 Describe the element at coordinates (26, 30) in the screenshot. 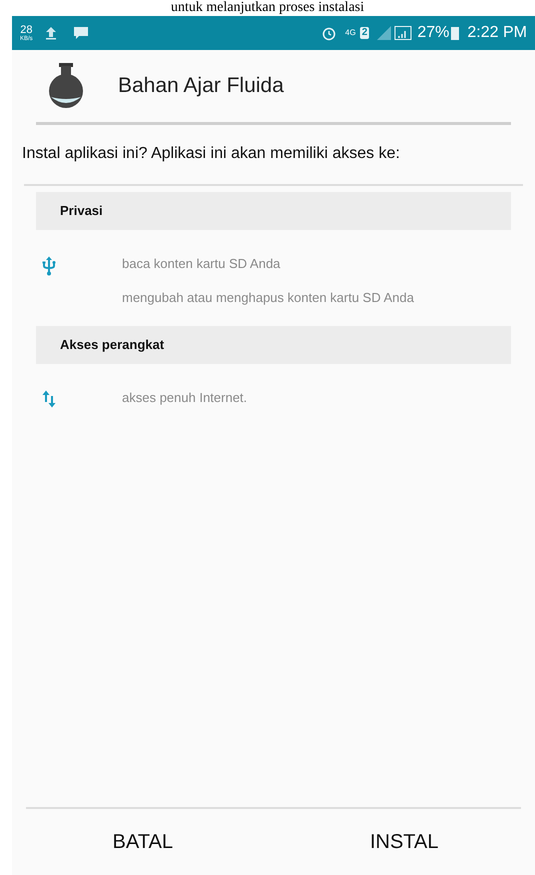

I see `speed-value: 28` at that location.